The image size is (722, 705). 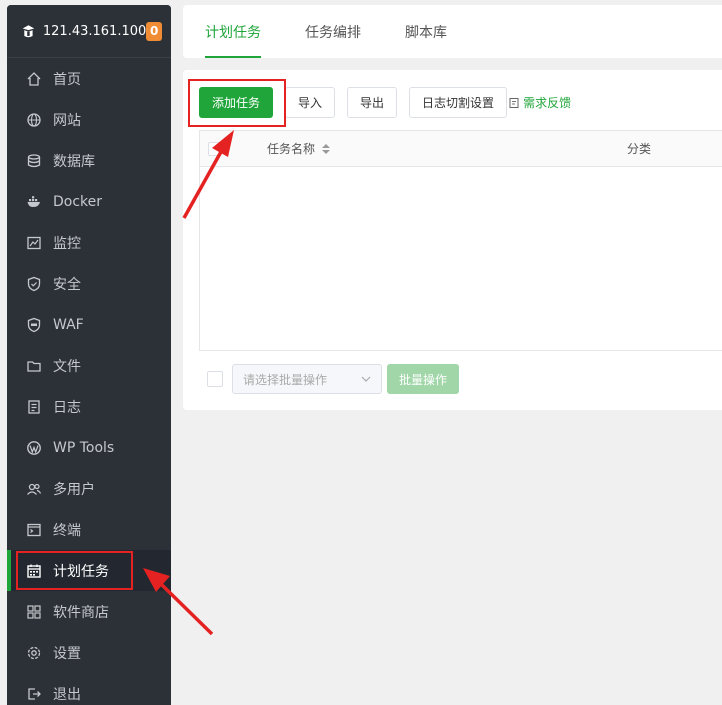 I want to click on sidebar-item-label: 设置, so click(x=67, y=653).